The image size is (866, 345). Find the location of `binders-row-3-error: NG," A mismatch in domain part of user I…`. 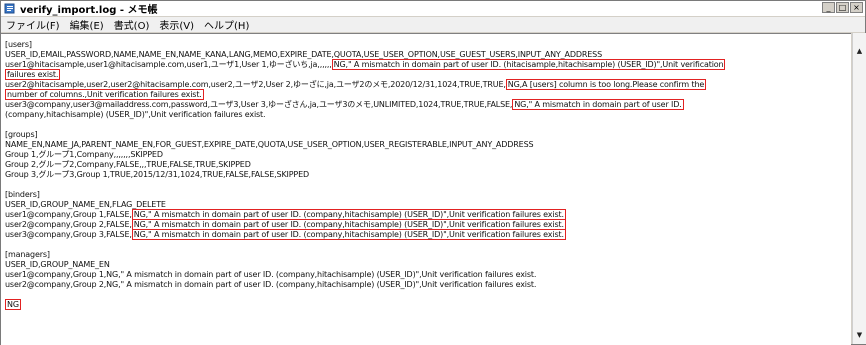

binders-row-3-error: NG," A mismatch in domain part of user I… is located at coordinates (348, 234).